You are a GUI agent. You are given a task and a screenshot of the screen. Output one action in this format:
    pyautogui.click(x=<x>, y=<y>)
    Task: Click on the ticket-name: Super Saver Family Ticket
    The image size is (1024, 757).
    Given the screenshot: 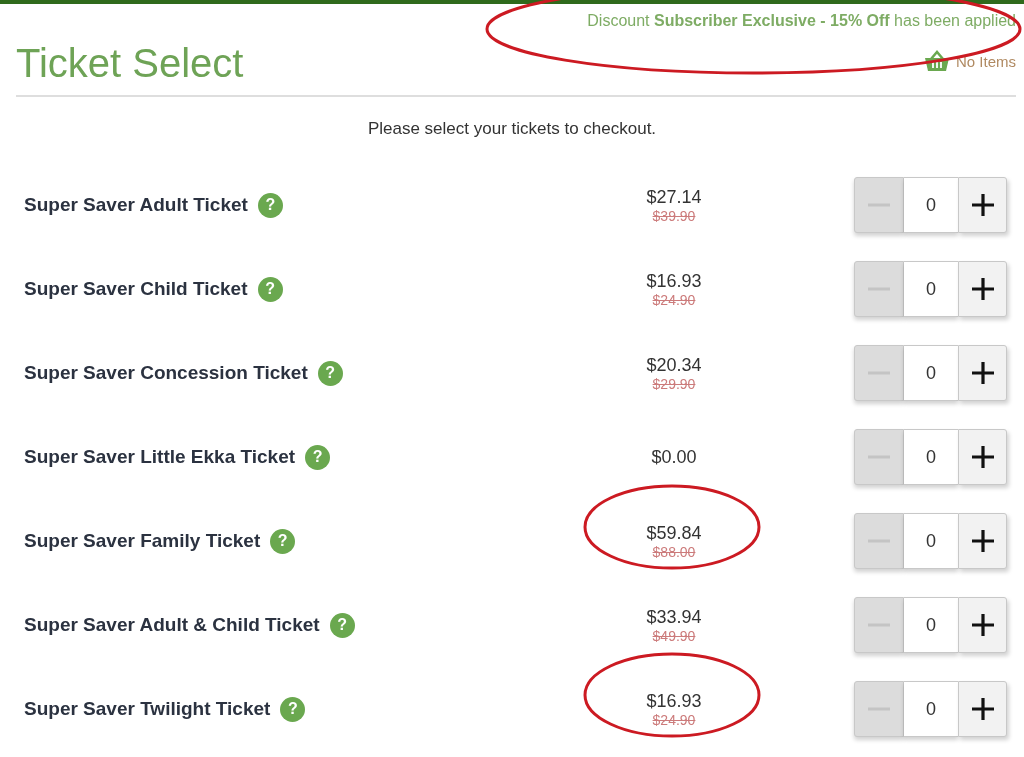 What is the action you would take?
    pyautogui.click(x=142, y=541)
    